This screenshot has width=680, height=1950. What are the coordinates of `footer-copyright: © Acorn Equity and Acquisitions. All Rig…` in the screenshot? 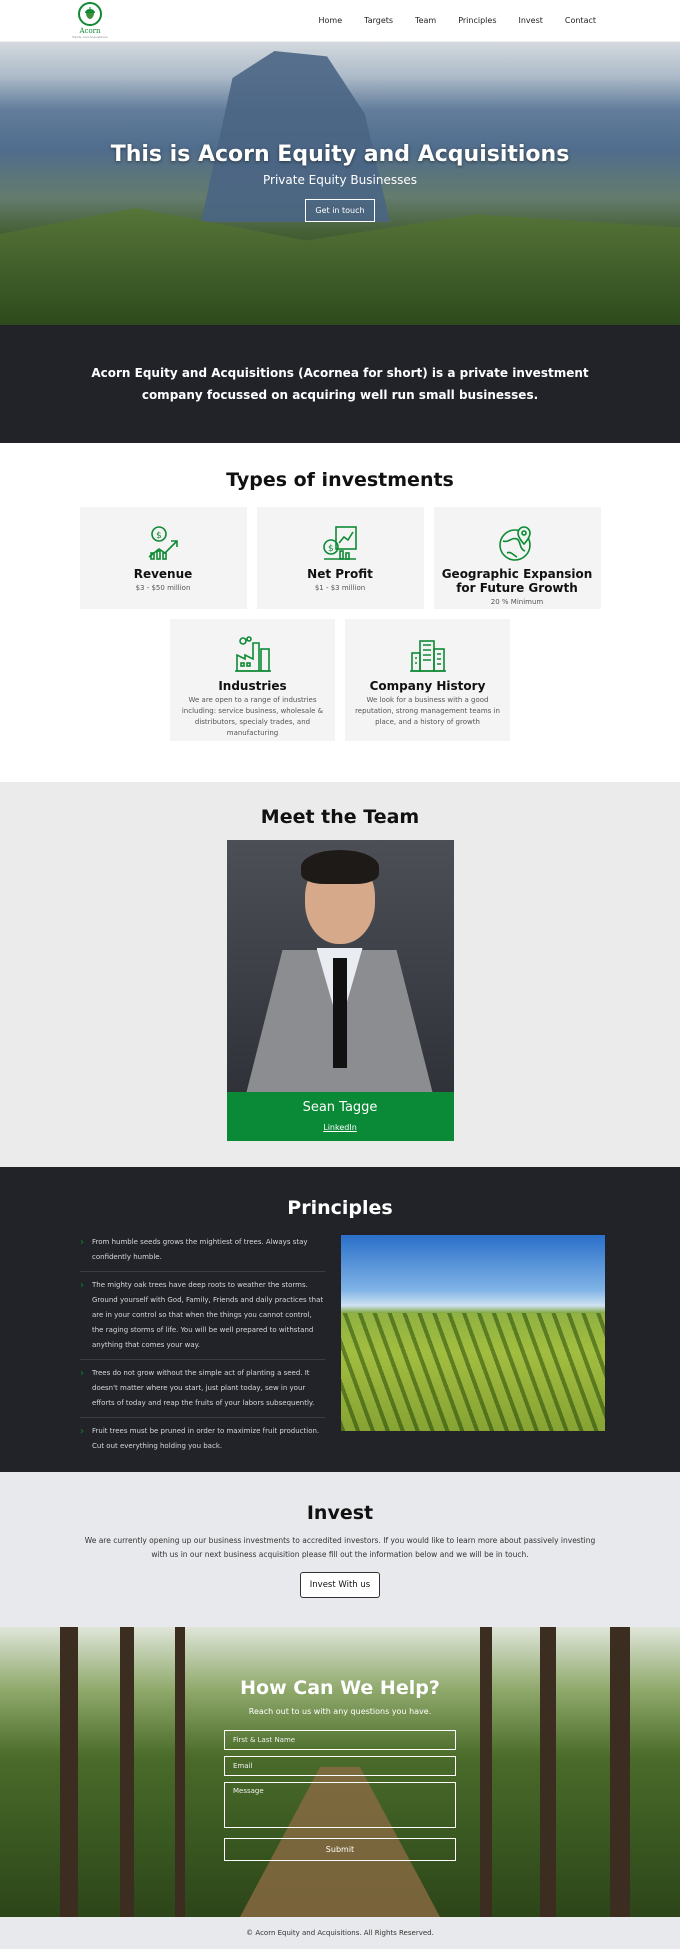 It's located at (340, 1933).